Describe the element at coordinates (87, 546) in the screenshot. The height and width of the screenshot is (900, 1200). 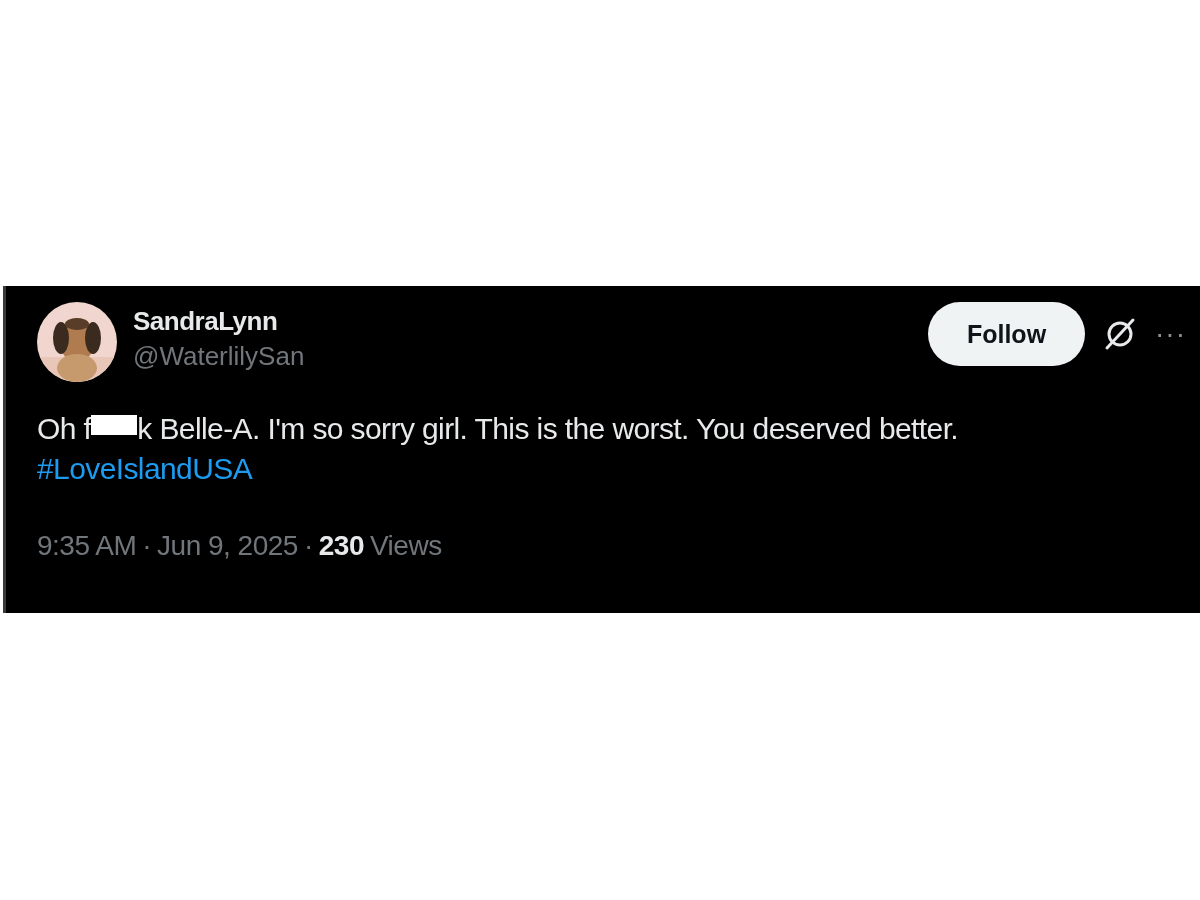
I see `post-time: 9:35 AM` at that location.